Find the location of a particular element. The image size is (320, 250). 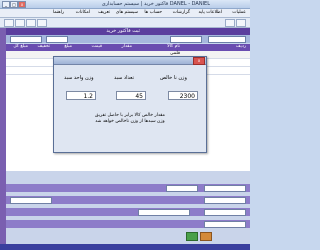

basket-count-label: تعداد سبد is located at coordinates (124, 78).